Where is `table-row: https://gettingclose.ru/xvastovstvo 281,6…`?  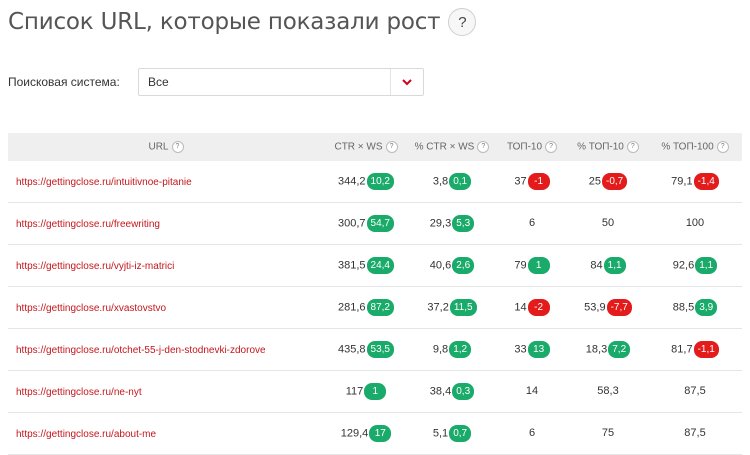 table-row: https://gettingclose.ru/xvastovstvo 281,6… is located at coordinates (375, 307).